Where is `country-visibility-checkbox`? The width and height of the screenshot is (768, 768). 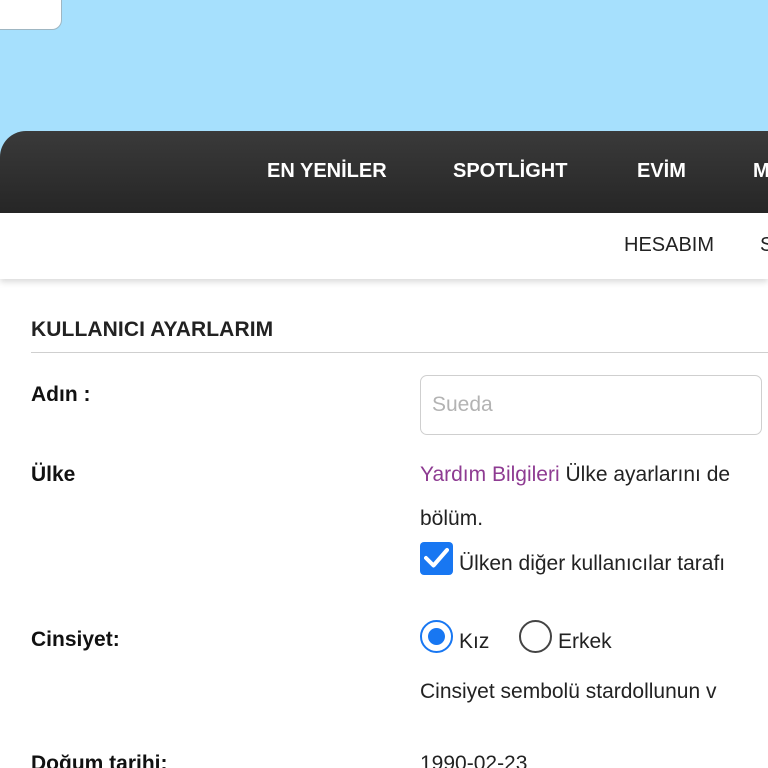
country-visibility-checkbox is located at coordinates (436, 558).